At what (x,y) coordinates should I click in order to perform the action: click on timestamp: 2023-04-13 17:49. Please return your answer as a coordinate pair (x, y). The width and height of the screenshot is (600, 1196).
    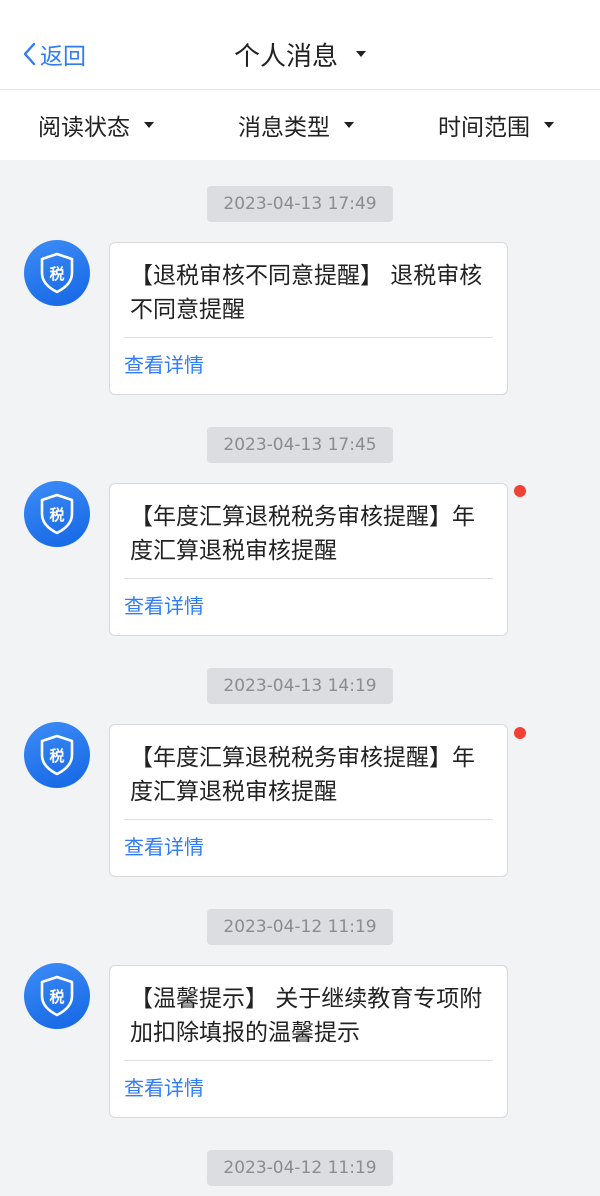
    Looking at the image, I should click on (300, 204).